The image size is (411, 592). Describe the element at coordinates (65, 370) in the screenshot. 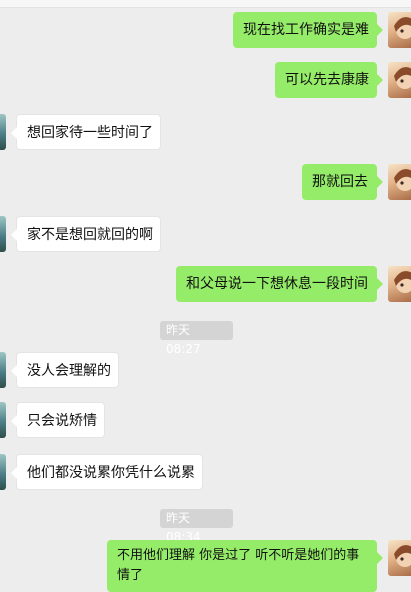

I see `message-bubble-incoming: 没人会理解的` at that location.